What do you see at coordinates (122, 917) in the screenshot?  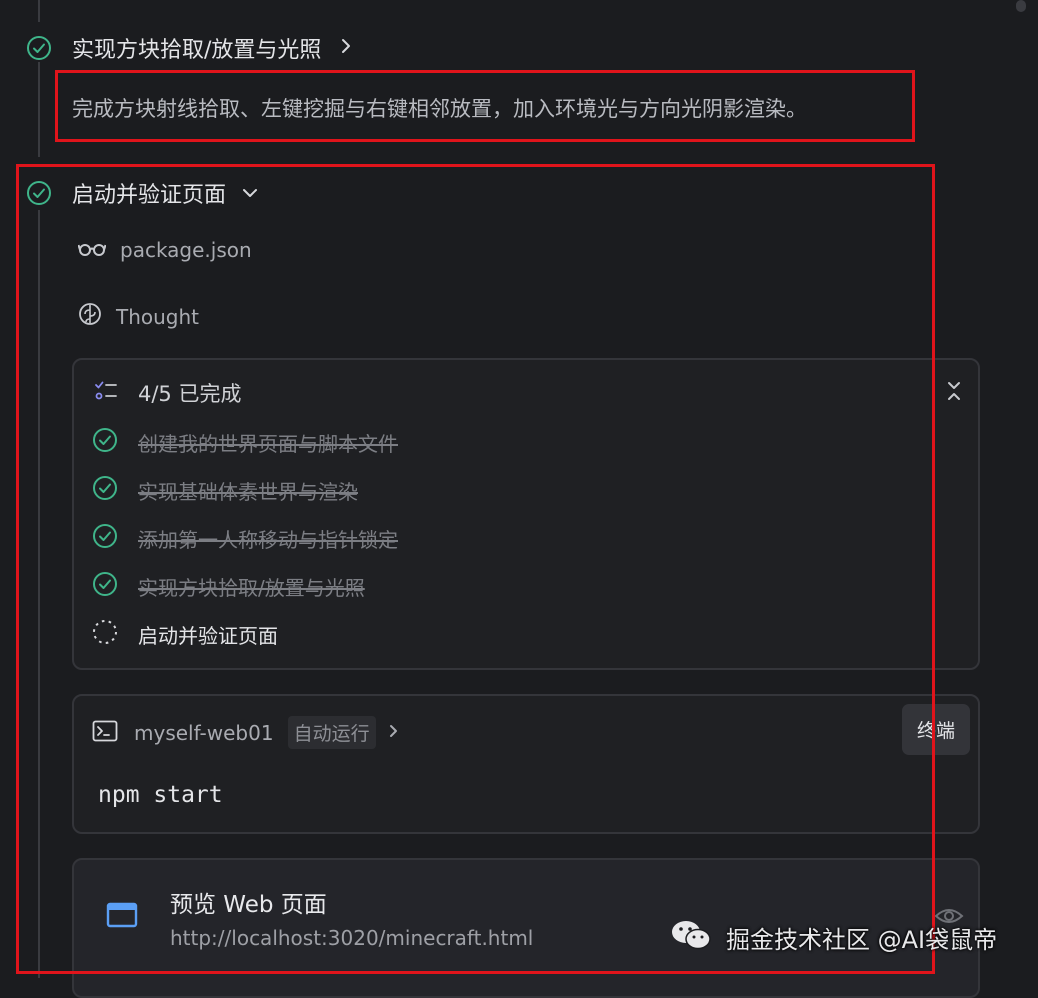 I see `browser-window-icon` at bounding box center [122, 917].